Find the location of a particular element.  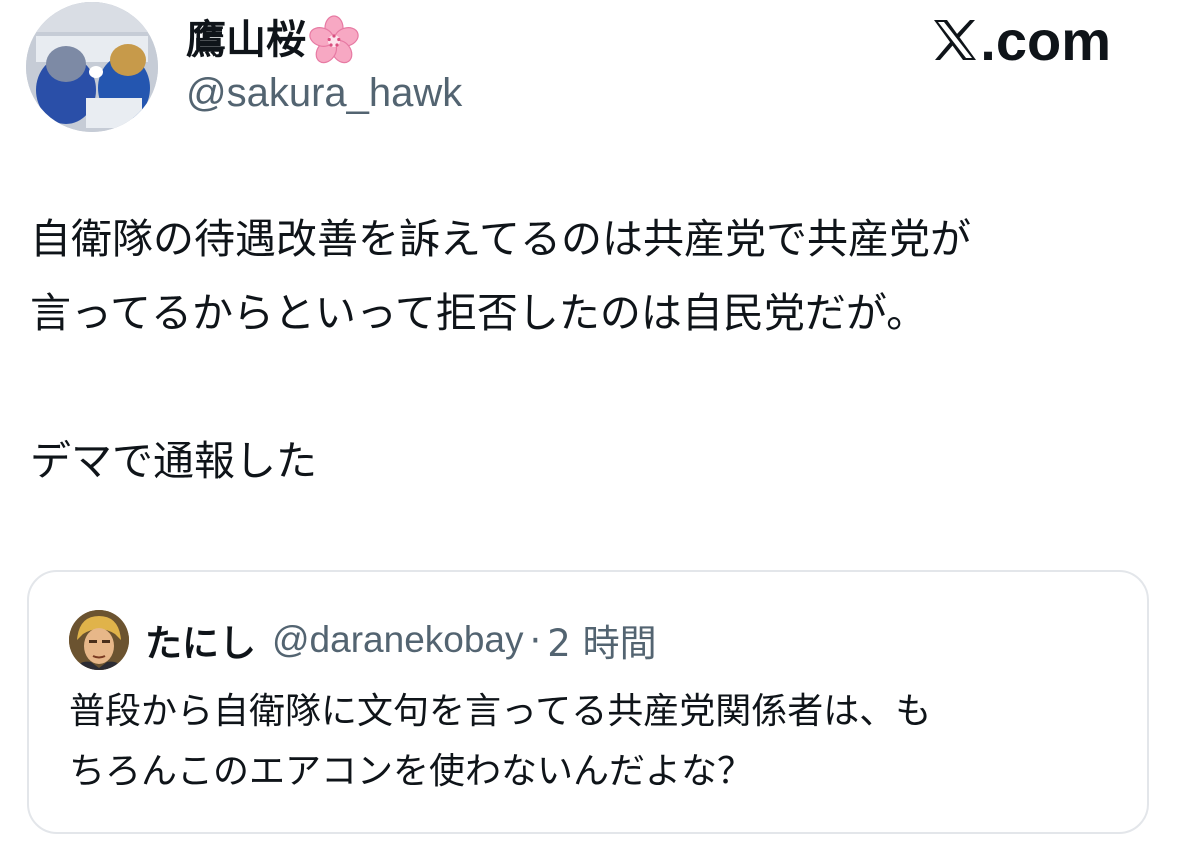

quoted-text-line: ちろんこのエアコンを使わないんだよな？ is located at coordinates (411, 771).